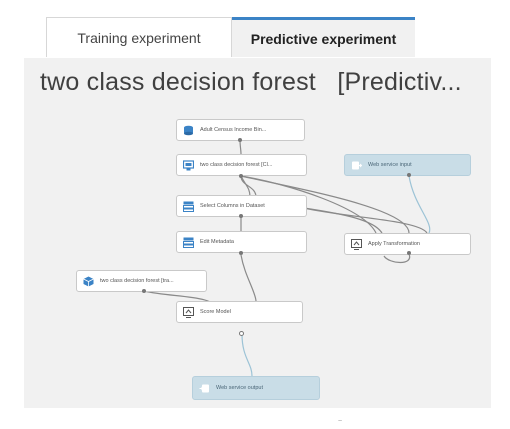 The height and width of the screenshot is (429, 510). Describe the element at coordinates (239, 312) in the screenshot. I see `node-score-model: Score Model` at that location.